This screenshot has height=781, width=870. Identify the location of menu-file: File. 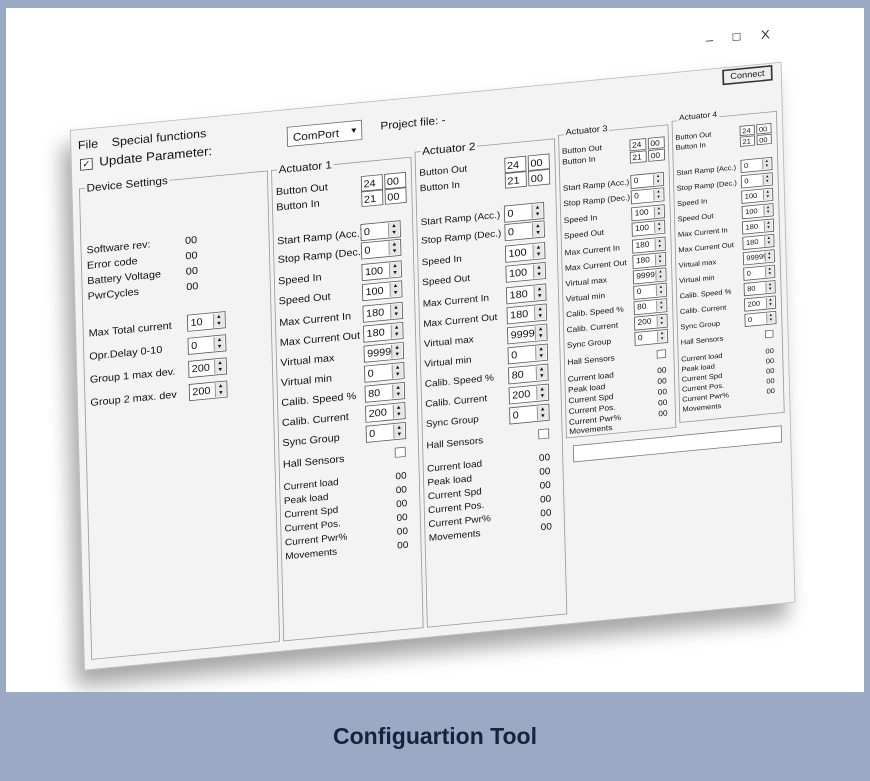
(88, 144).